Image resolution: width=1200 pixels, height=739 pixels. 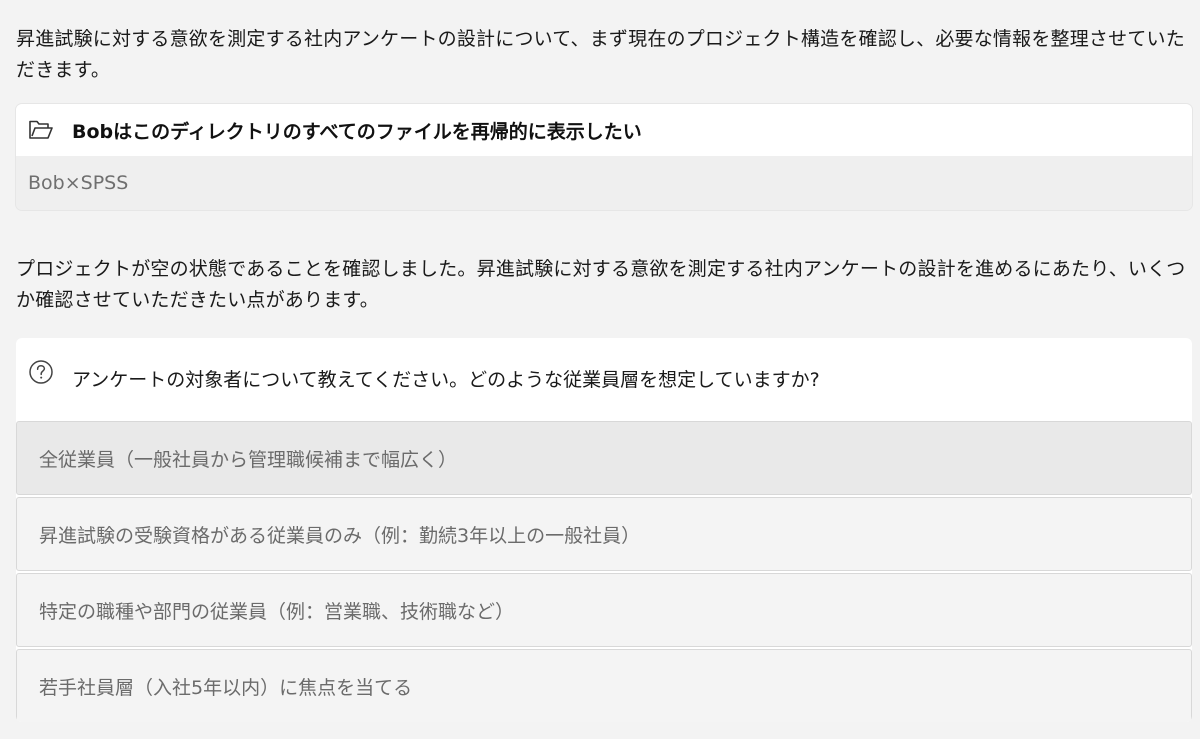 I want to click on tool-call-header: Bobはこのディレクトリのすべてのファイルを再帰的に表示したい, so click(x=604, y=130).